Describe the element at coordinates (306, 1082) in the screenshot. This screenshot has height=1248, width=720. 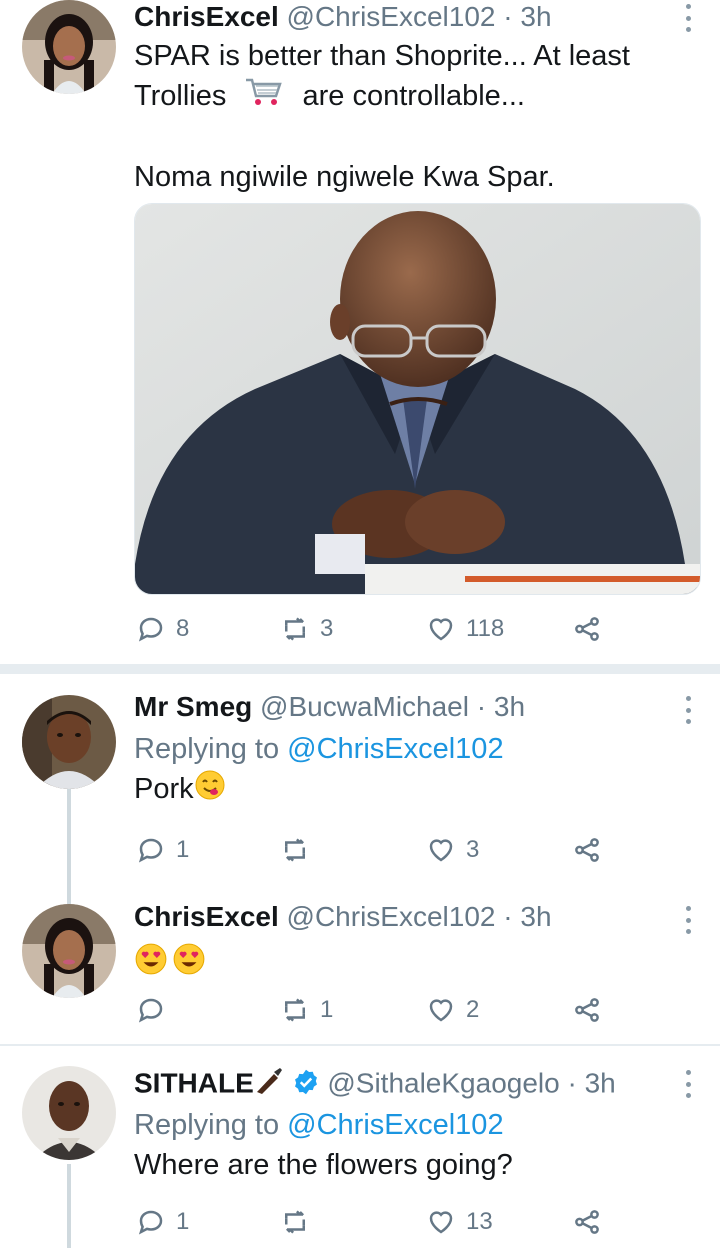
I see `verified-badge-icon` at that location.